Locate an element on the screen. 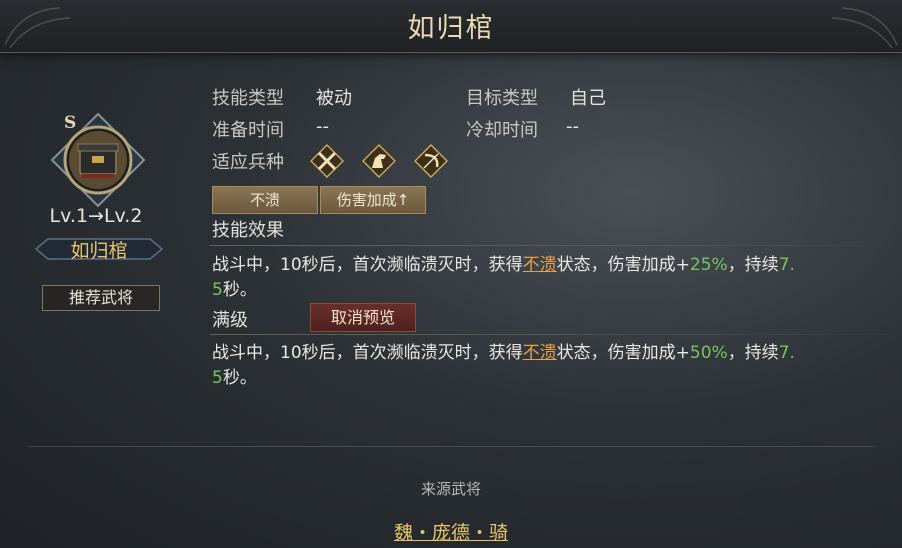 The height and width of the screenshot is (548, 902). source-general-link: 魏・庞德・骑 is located at coordinates (451, 533).